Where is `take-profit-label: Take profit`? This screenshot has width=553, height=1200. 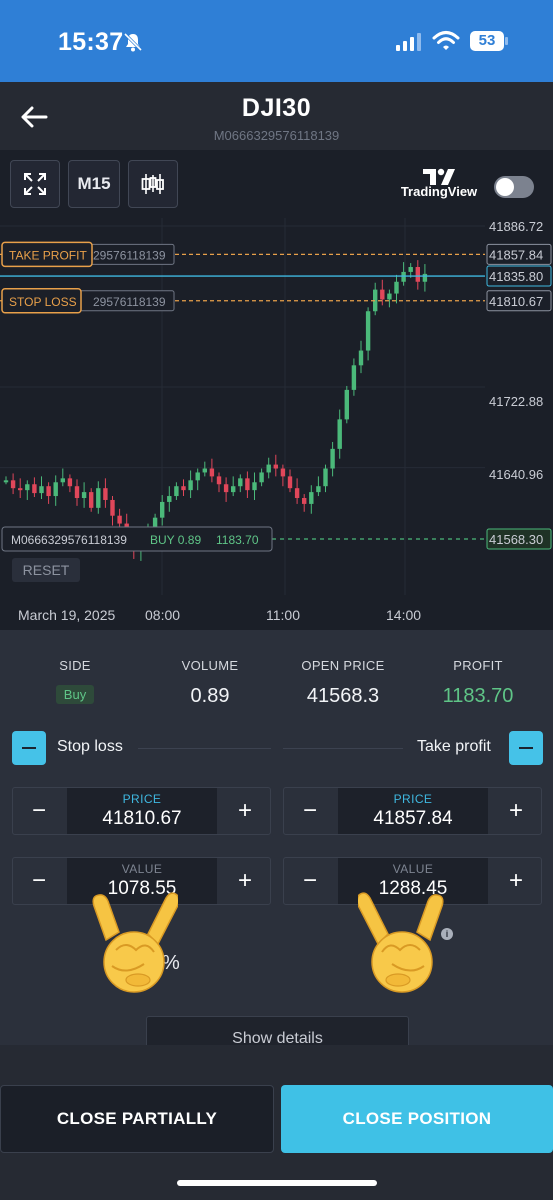
take-profit-label: Take profit is located at coordinates (454, 746).